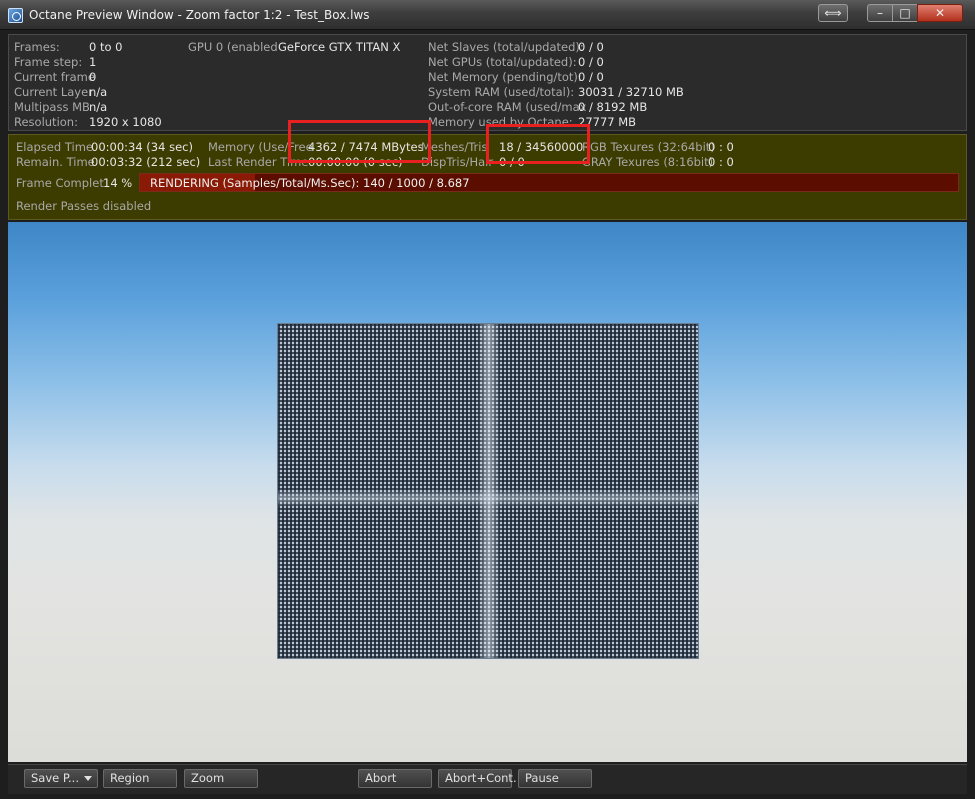 This screenshot has width=975, height=799. Describe the element at coordinates (54, 77) in the screenshot. I see `current-frame-label: Current frame` at that location.